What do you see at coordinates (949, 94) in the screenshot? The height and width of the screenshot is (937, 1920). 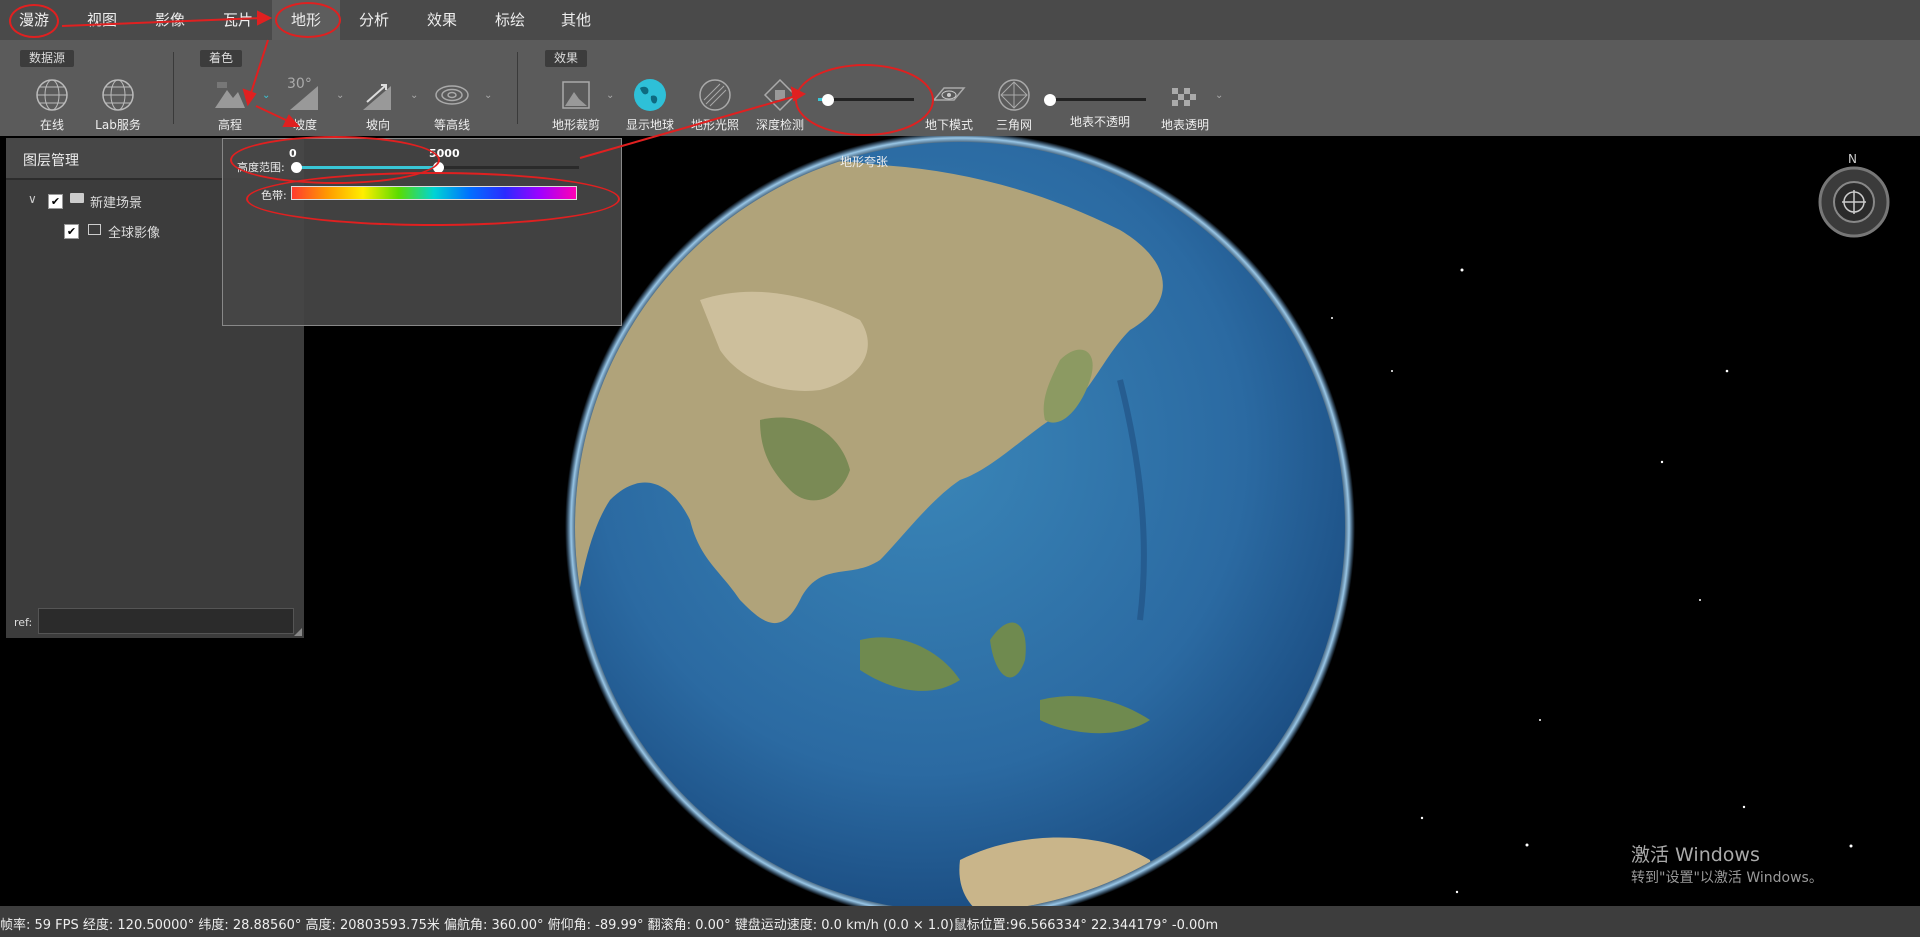 I see `underground-icon` at bounding box center [949, 94].